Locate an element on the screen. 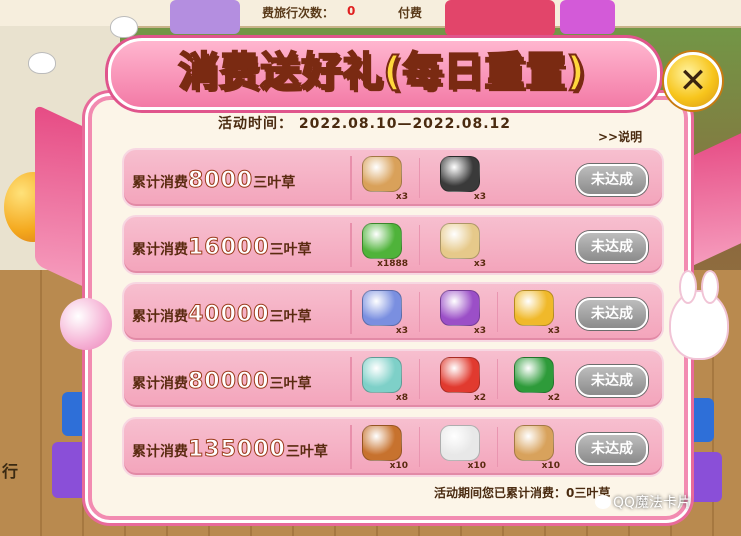  reward-item: x8 is located at coordinates (382, 379).